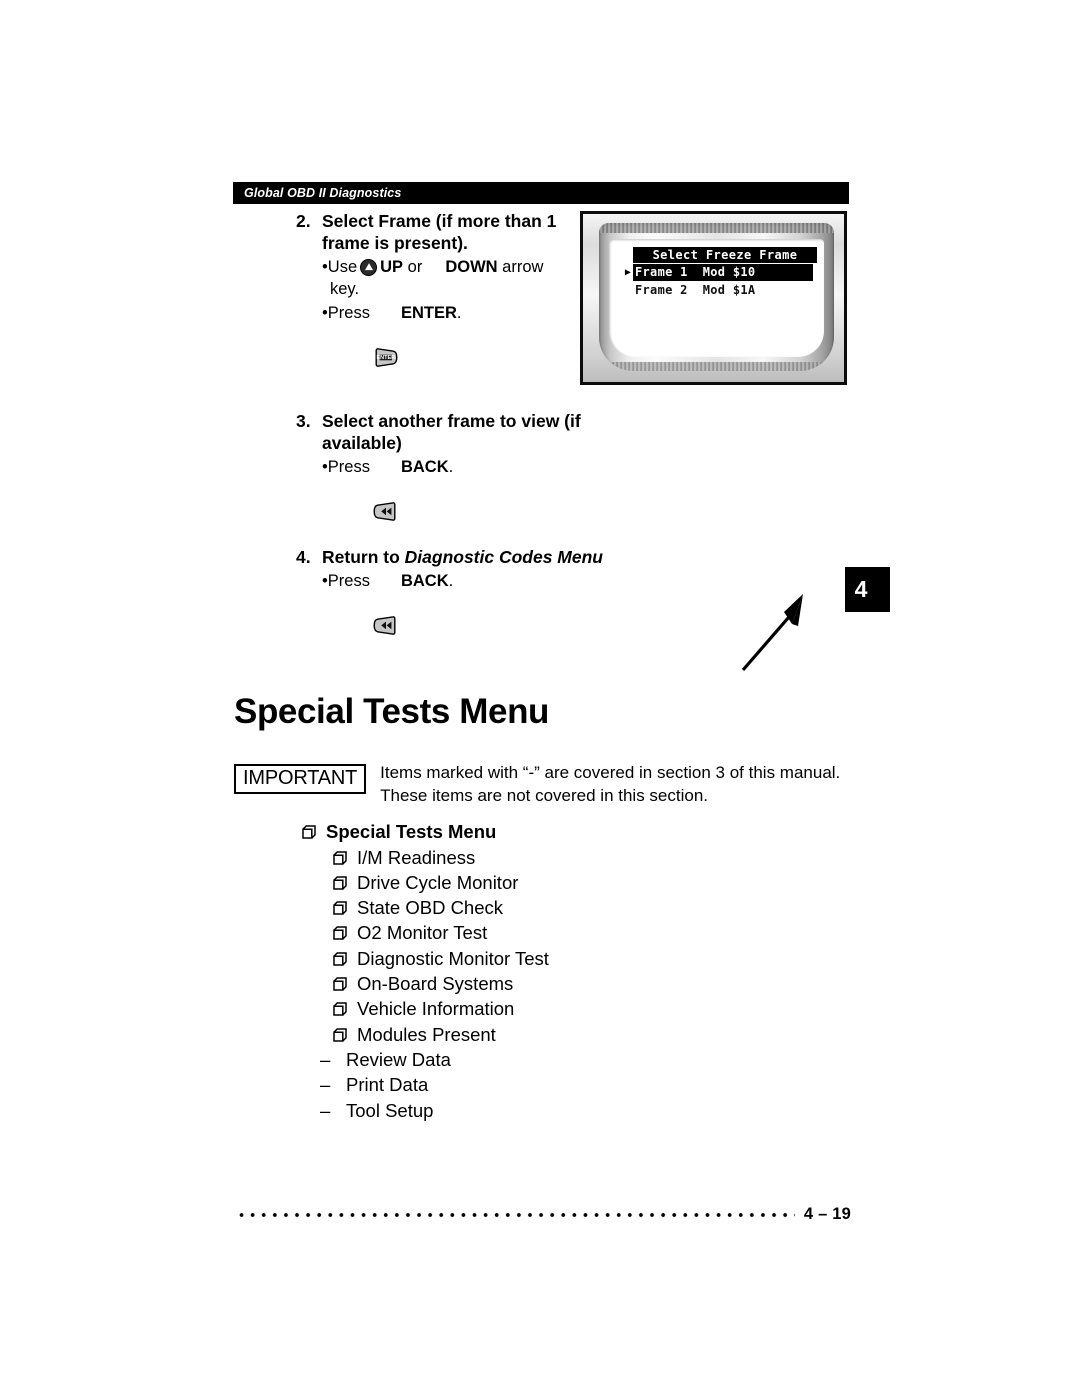 Image resolution: width=1080 pixels, height=1397 pixels. I want to click on footer-page-number: 4 – 19, so click(827, 1214).